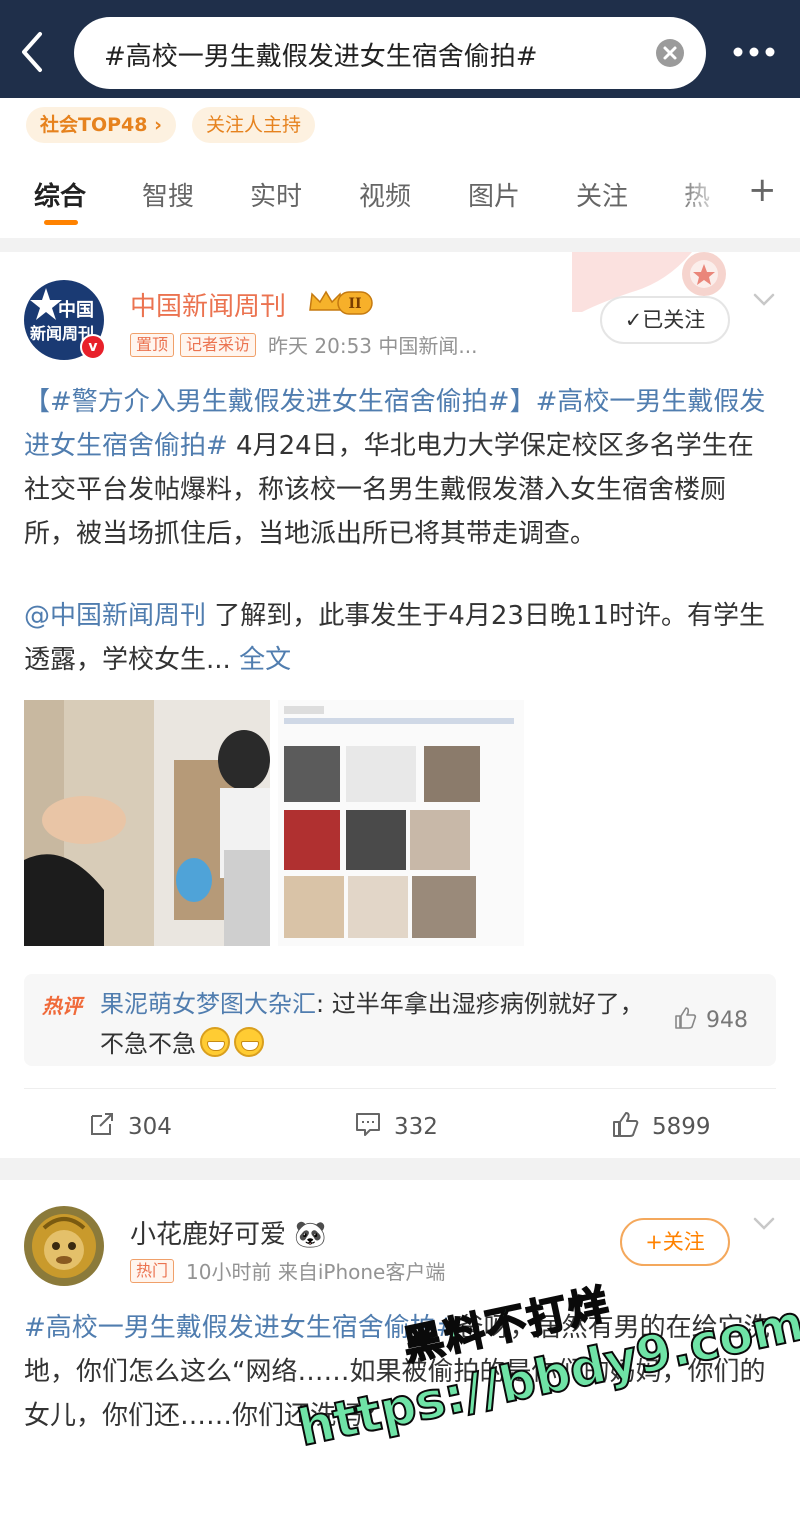  I want to click on host-pill: 关注人主持, so click(254, 125).